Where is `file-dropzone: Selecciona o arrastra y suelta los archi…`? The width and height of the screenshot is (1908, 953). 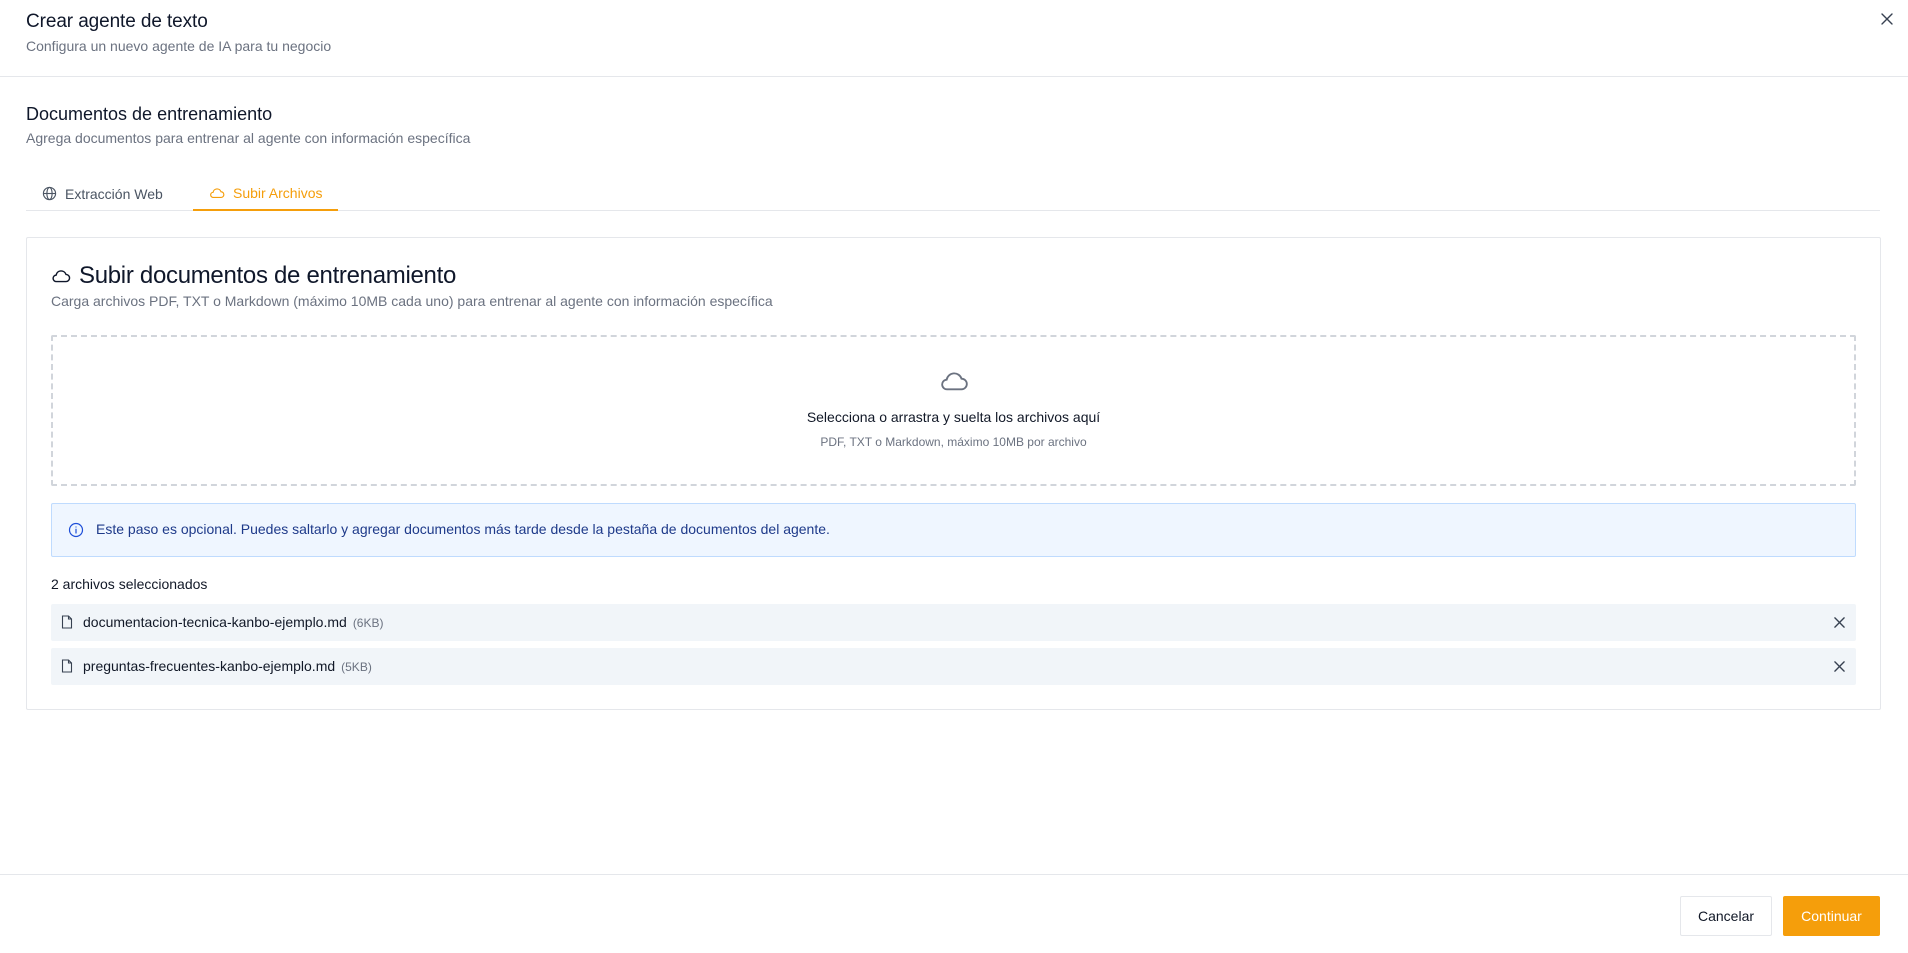 file-dropzone: Selecciona o arrastra y suelta los archi… is located at coordinates (953, 410).